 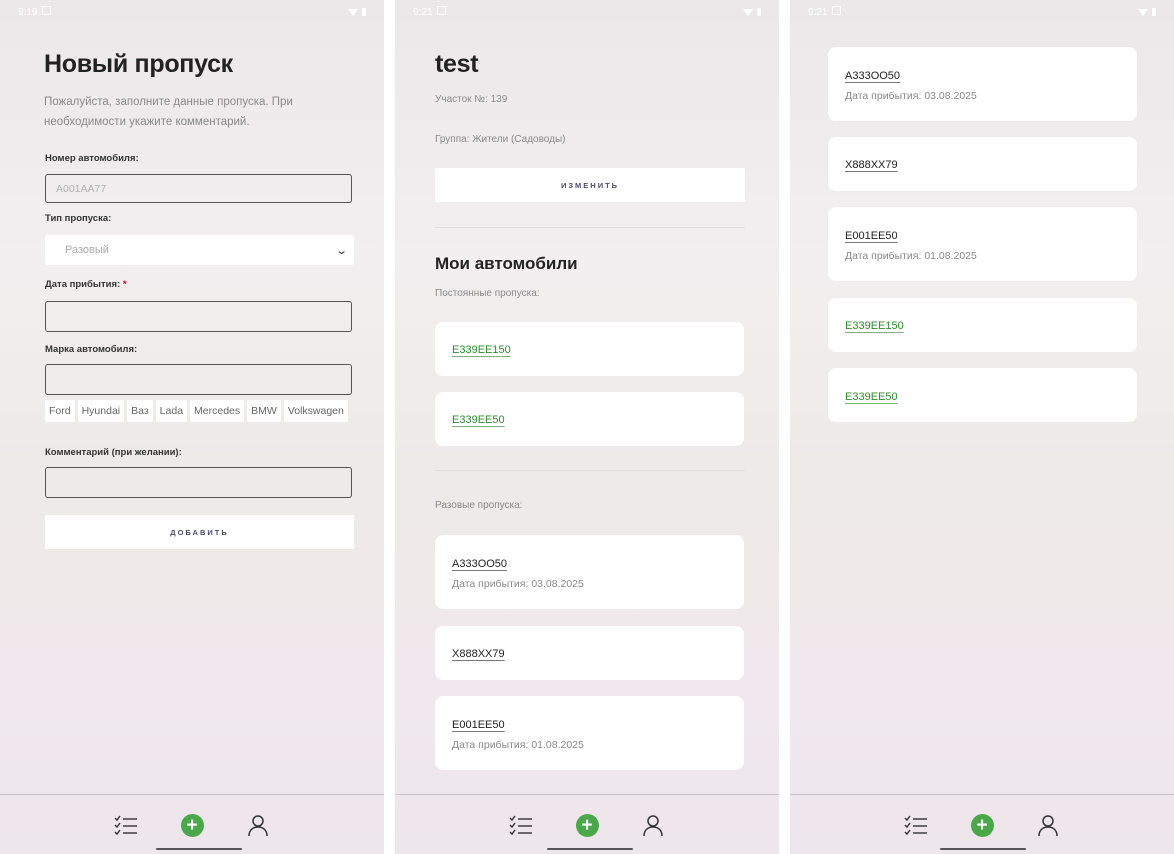 What do you see at coordinates (506, 263) in the screenshot?
I see `my-cars-heading: Мои автомобили` at bounding box center [506, 263].